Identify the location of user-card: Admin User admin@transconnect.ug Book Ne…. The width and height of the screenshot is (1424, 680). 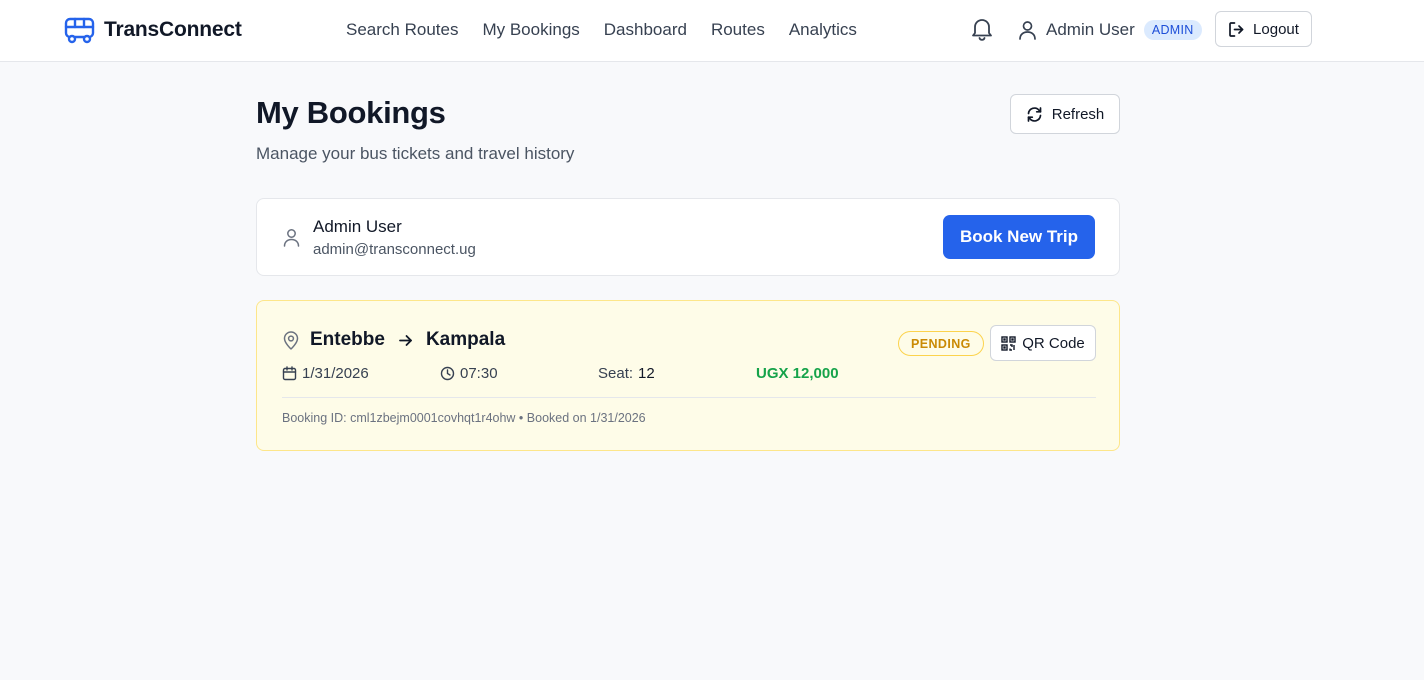
(688, 237).